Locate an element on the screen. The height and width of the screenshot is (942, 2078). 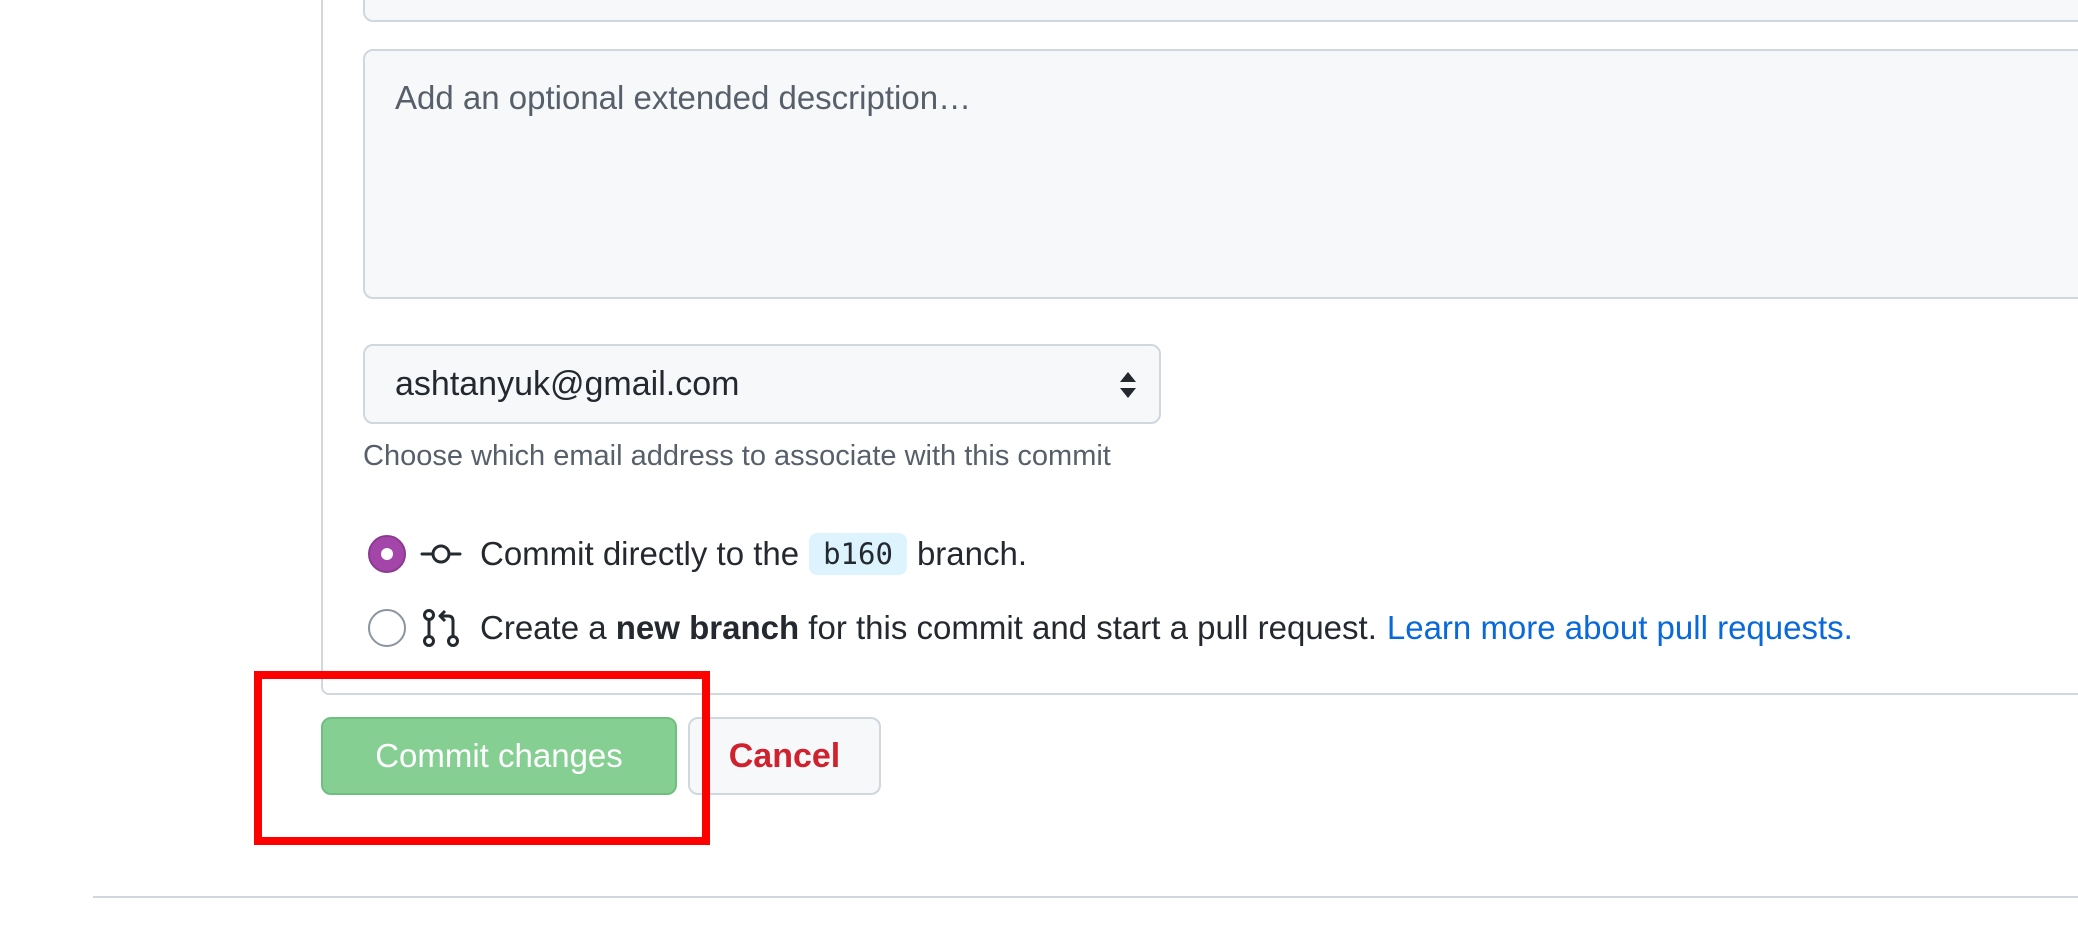
git-pull-request-icon is located at coordinates (441, 628).